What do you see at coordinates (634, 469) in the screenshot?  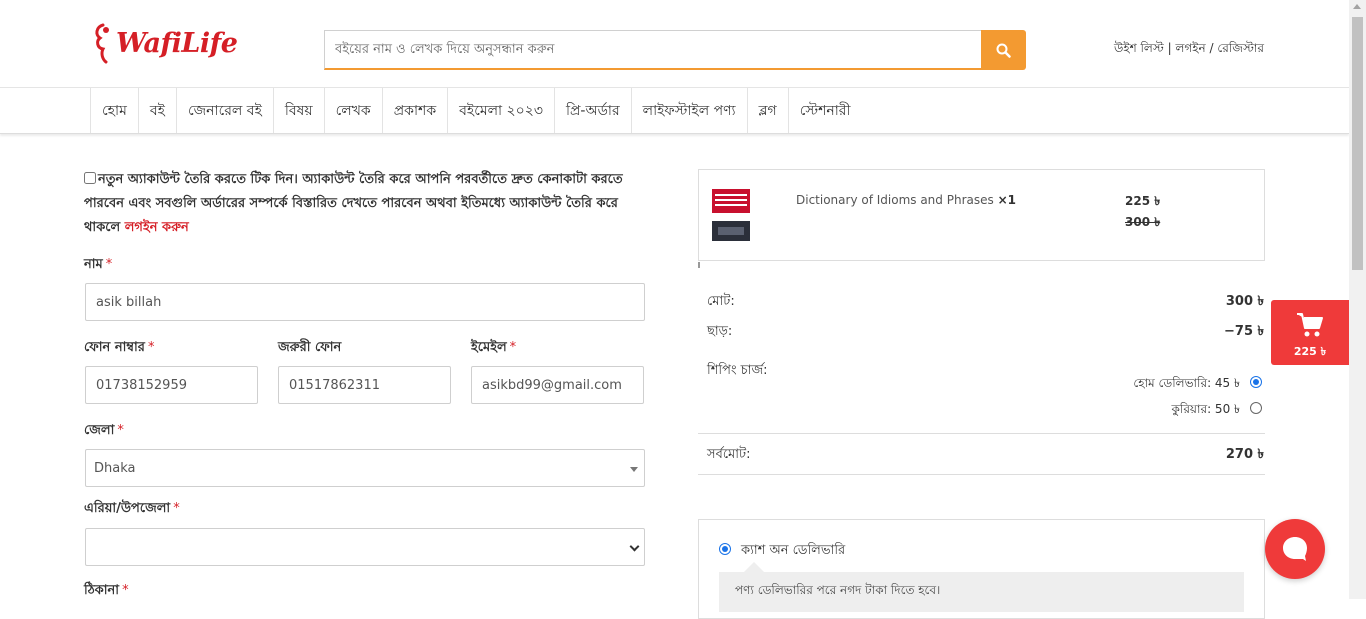 I see `caret-down-icon` at bounding box center [634, 469].